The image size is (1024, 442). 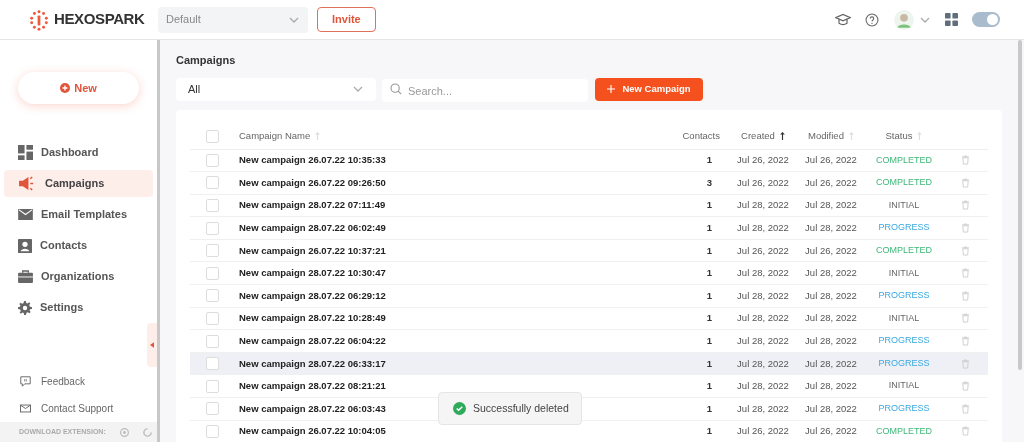 What do you see at coordinates (78, 214) in the screenshot?
I see `sidebar-item: Email Templates` at bounding box center [78, 214].